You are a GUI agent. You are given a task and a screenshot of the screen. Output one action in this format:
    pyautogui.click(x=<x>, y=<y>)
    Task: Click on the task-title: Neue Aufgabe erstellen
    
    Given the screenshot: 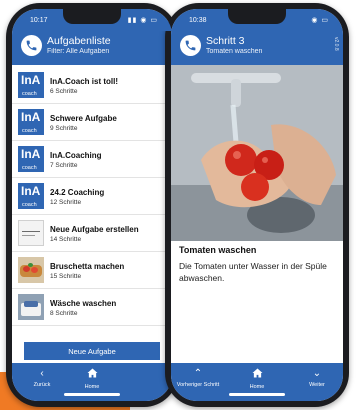 What is the action you would take?
    pyautogui.click(x=94, y=229)
    